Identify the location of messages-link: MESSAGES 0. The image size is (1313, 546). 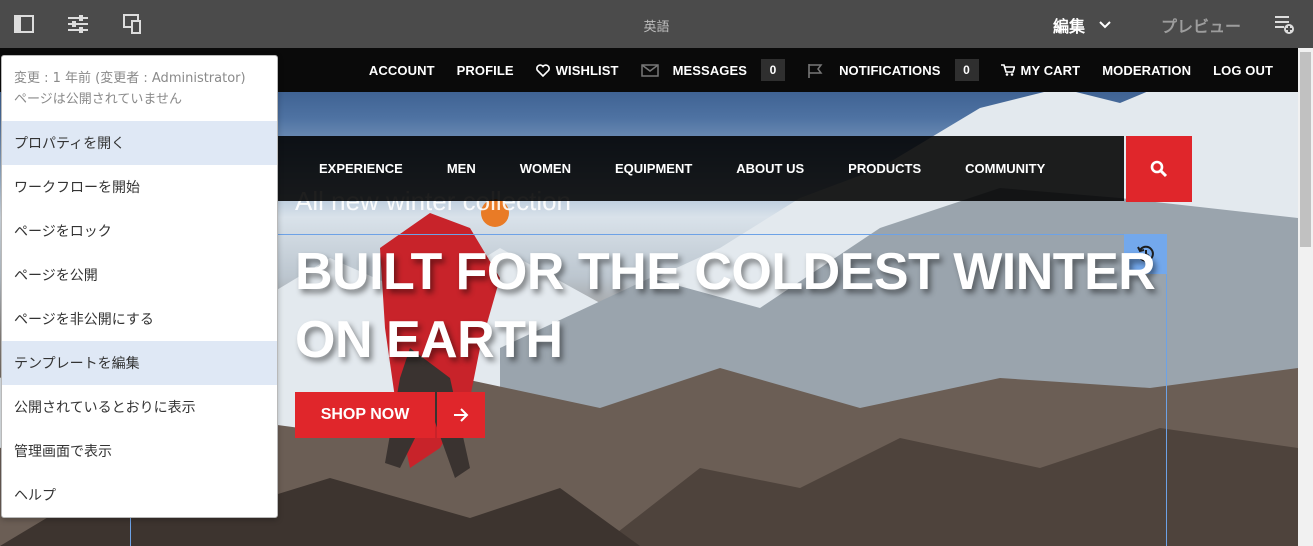
(713, 70).